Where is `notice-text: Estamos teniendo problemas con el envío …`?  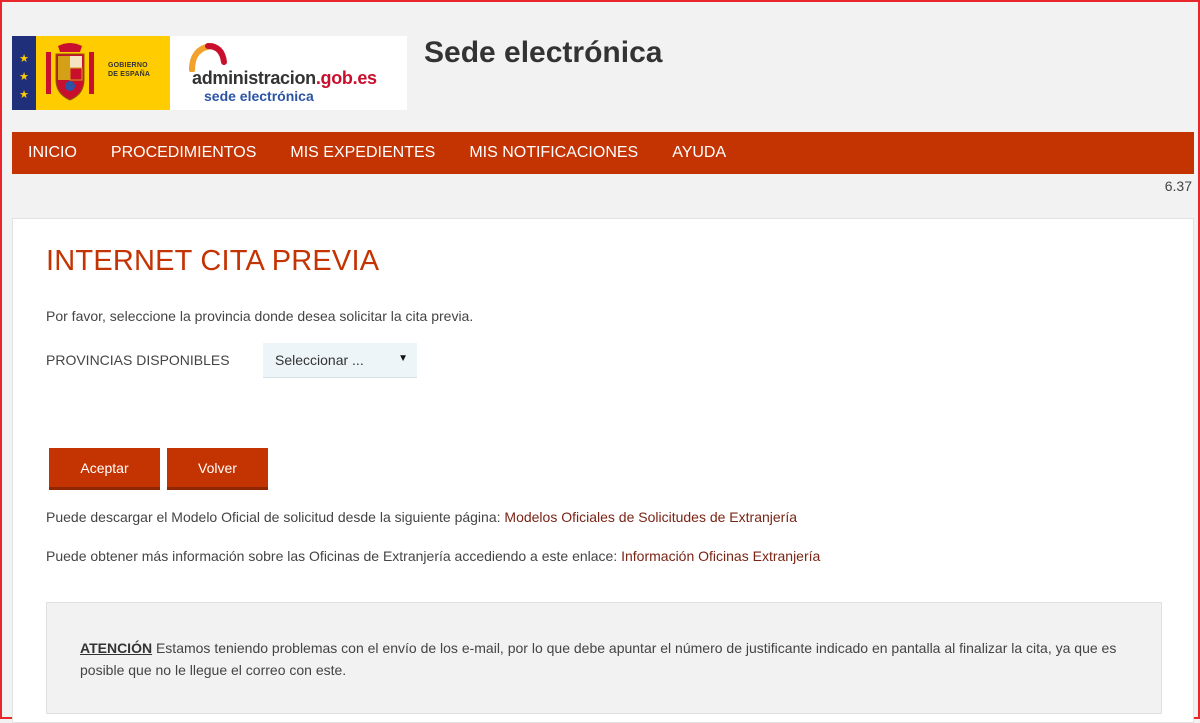 notice-text: Estamos teniendo problemas con el envío … is located at coordinates (598, 659).